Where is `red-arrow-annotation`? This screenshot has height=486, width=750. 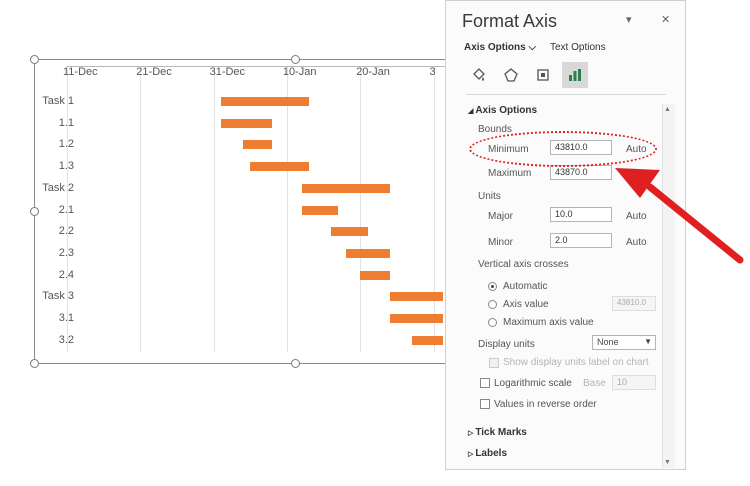
red-arrow-annotation is located at coordinates (679, 216).